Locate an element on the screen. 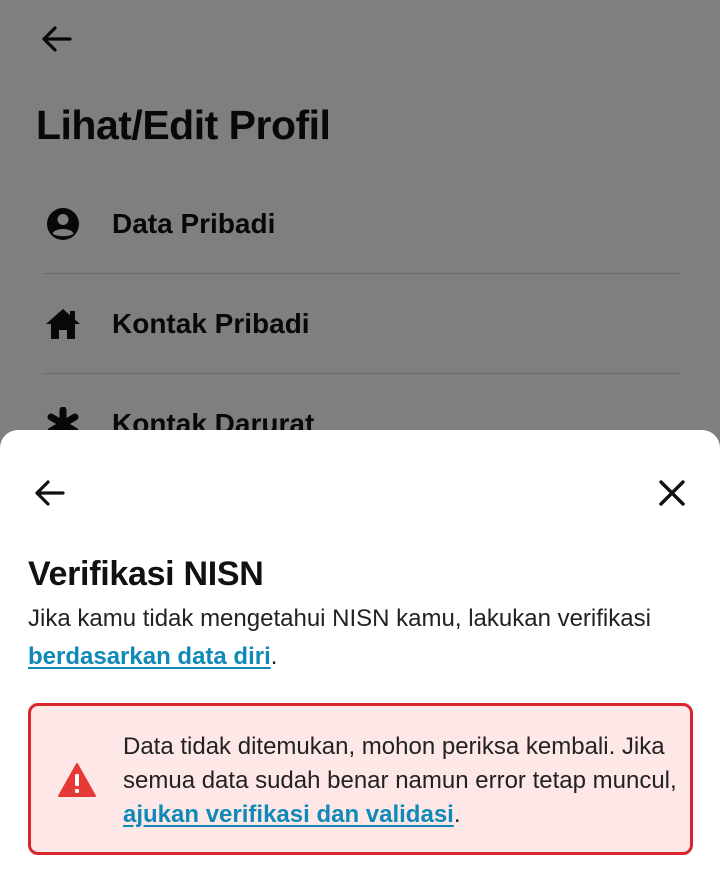 This screenshot has width=720, height=877. verify-by-personal-data-link: berdasarkan data diri is located at coordinates (149, 656).